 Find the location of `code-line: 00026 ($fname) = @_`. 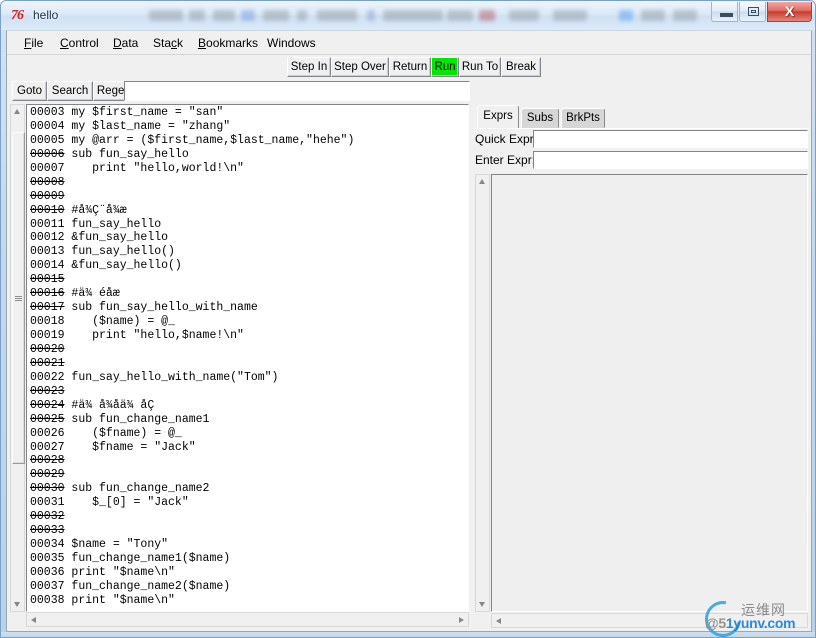

code-line: 00026 ($fname) = @_ is located at coordinates (247, 434).